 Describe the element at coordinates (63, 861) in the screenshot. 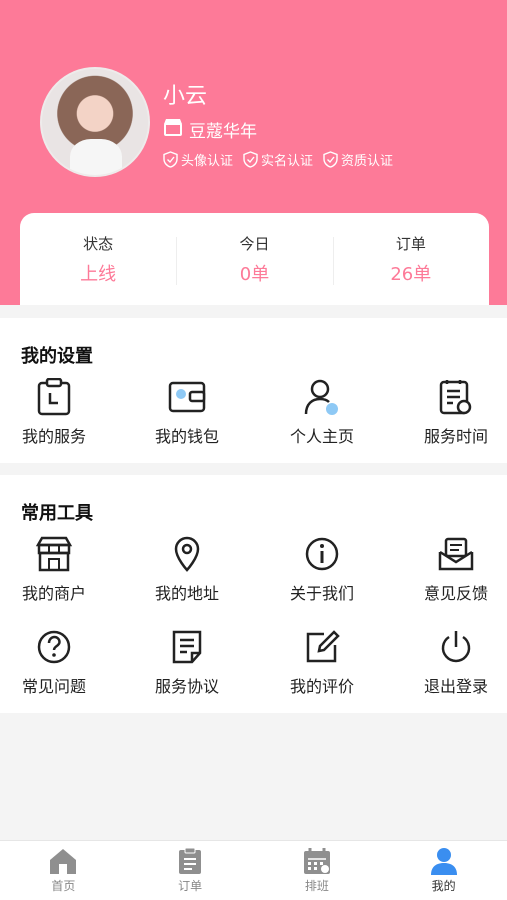

I see `home-icon` at that location.